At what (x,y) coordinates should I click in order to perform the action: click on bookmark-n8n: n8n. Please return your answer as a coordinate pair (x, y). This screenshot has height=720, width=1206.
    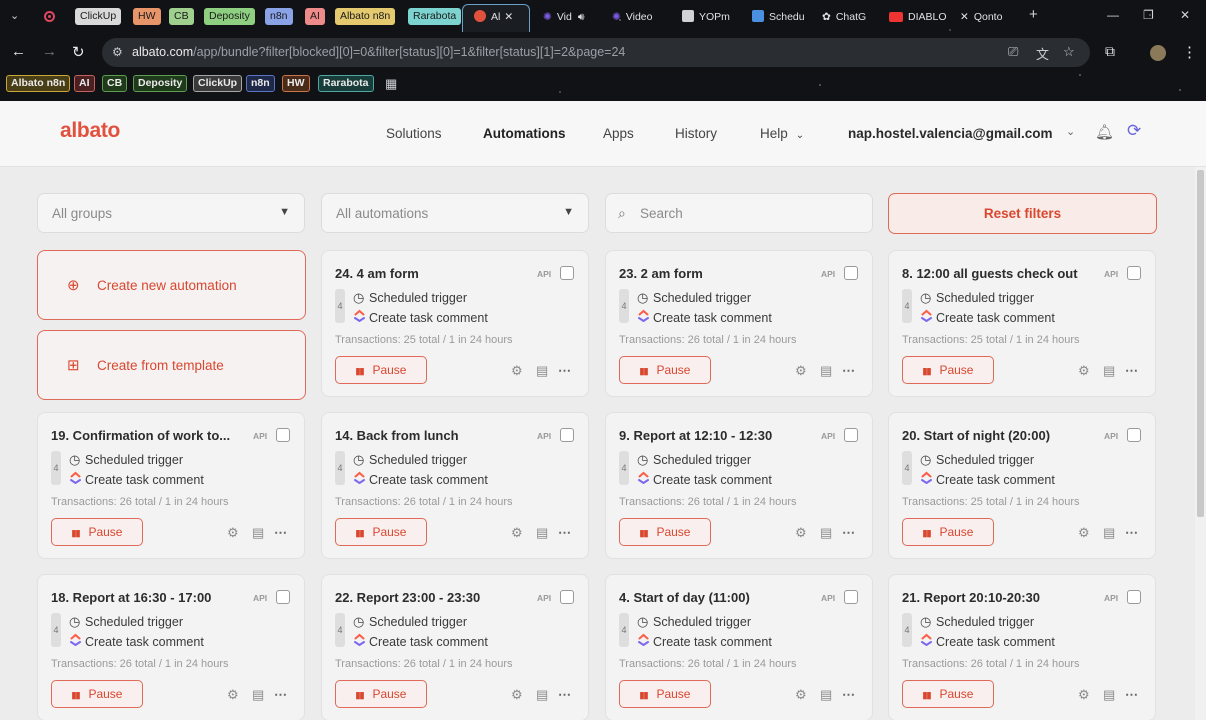
    Looking at the image, I should click on (260, 83).